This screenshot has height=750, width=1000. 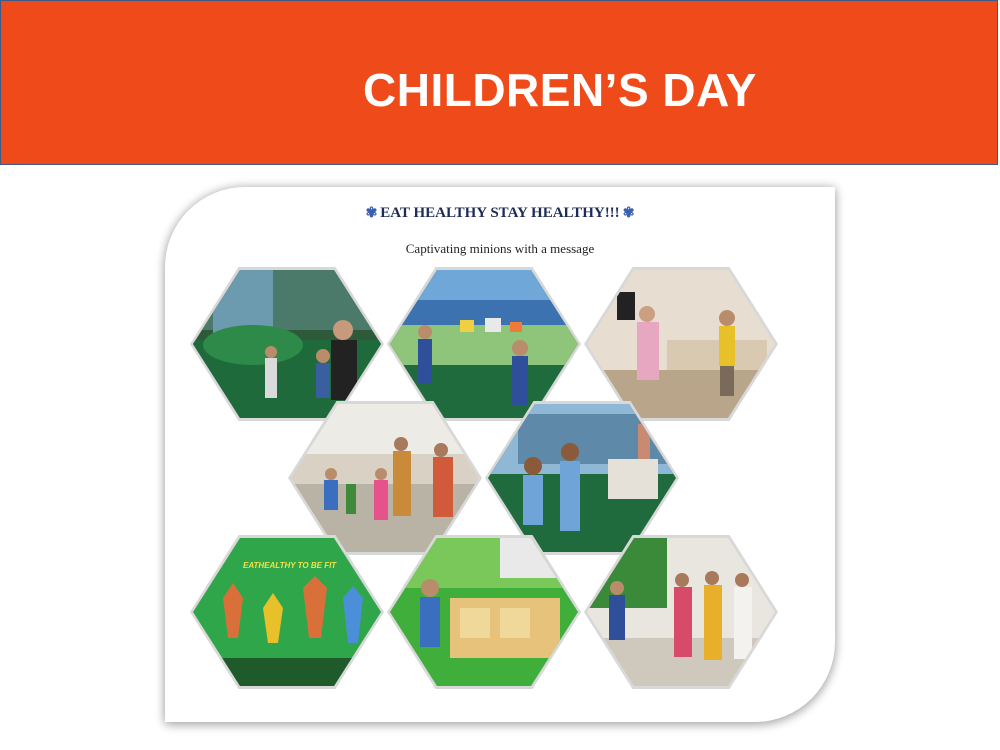 I want to click on mural-sign-text: EATHEALTHY TO BE FIT, so click(x=290, y=565).